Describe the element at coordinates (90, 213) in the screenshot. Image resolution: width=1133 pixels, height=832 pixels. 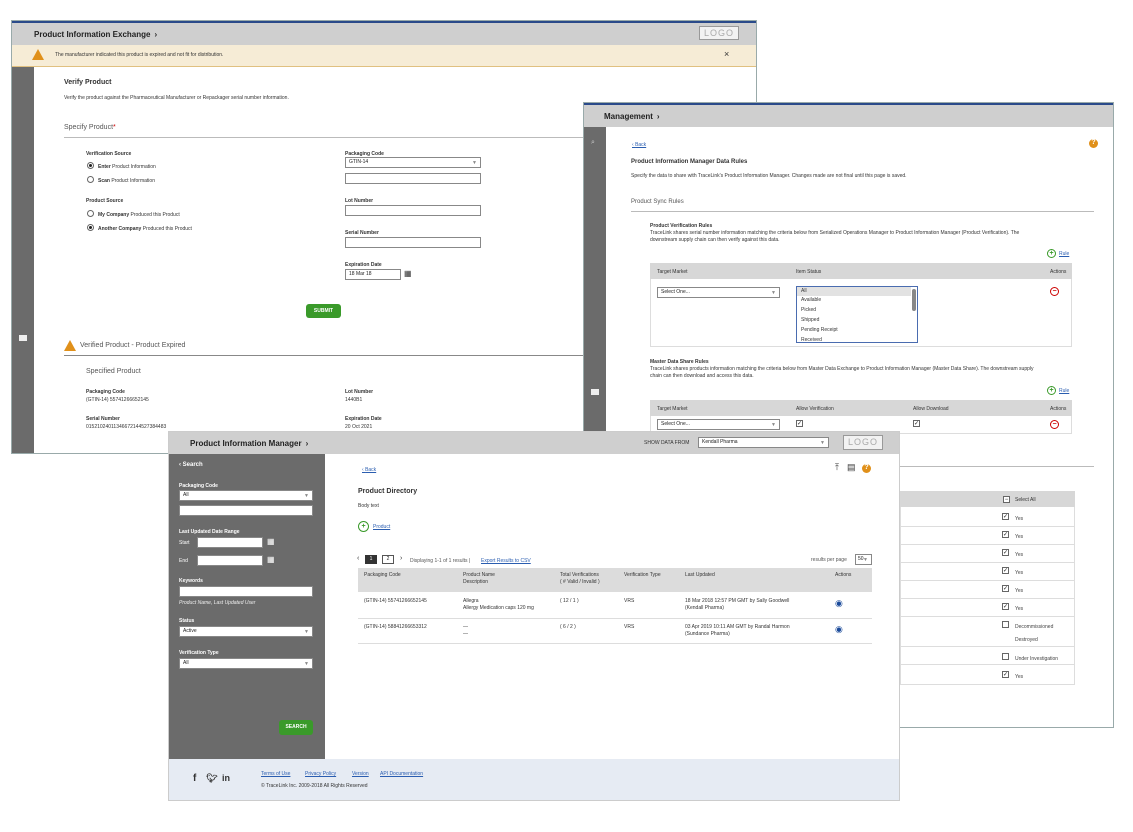
I see `radio-my-company` at that location.